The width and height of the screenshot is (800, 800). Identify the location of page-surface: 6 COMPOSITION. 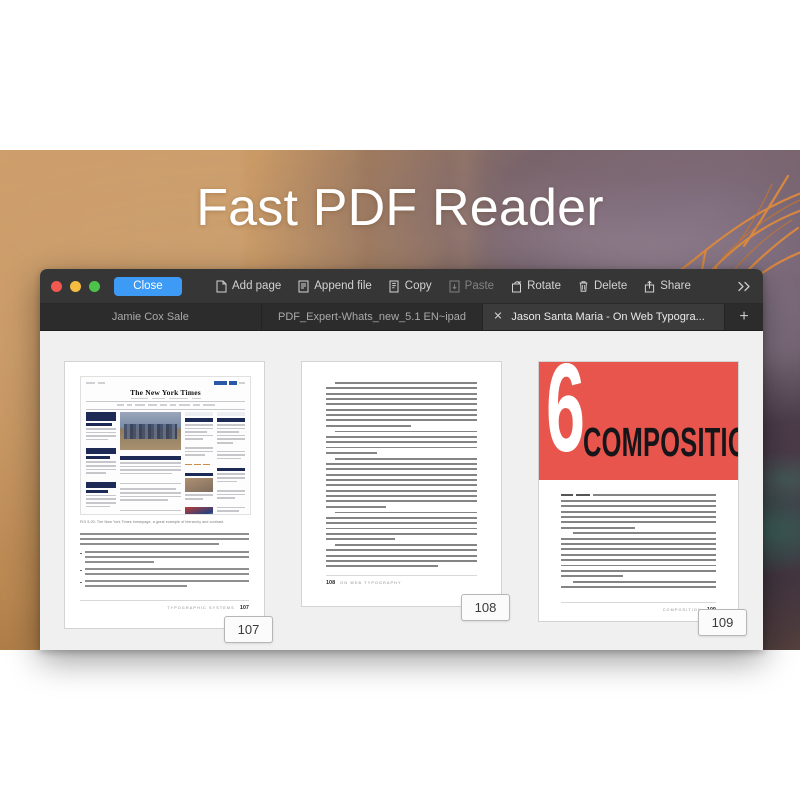
(638, 491).